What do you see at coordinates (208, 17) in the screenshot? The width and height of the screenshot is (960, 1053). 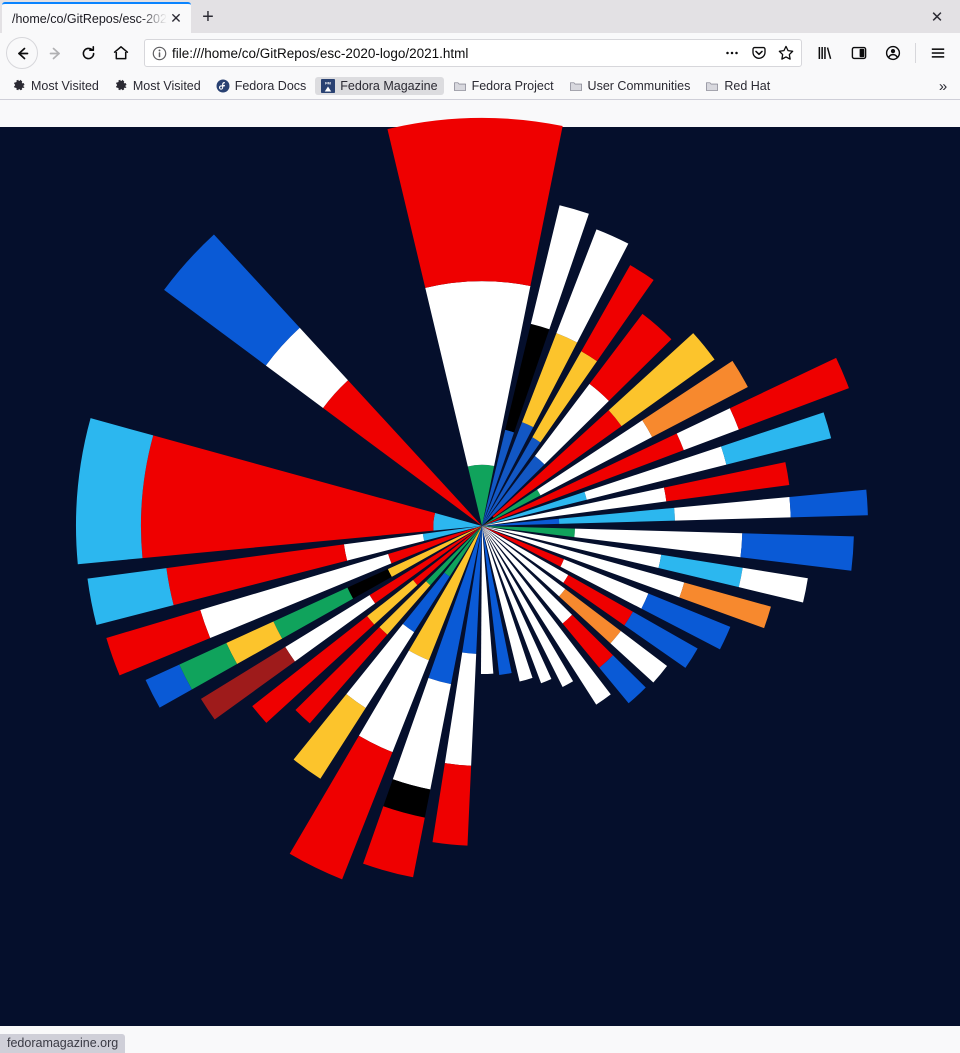 I see `new-tab-button: +` at bounding box center [208, 17].